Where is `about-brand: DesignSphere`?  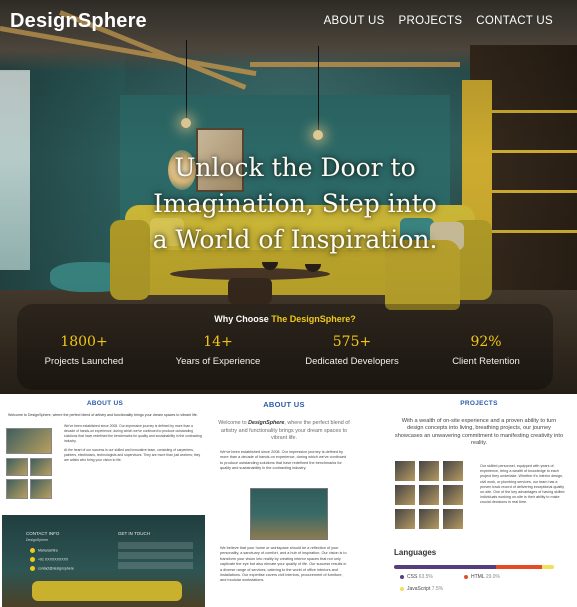 about-brand: DesignSphere is located at coordinates (266, 423).